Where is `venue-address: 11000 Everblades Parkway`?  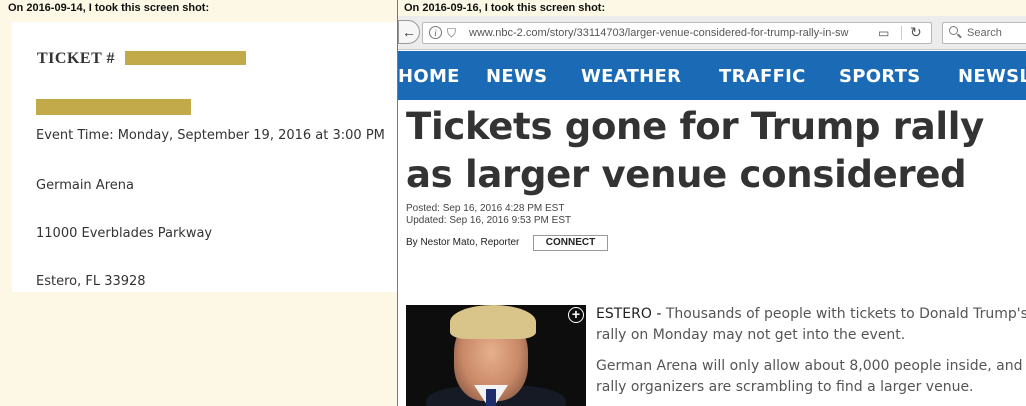
venue-address: 11000 Everblades Parkway is located at coordinates (124, 233).